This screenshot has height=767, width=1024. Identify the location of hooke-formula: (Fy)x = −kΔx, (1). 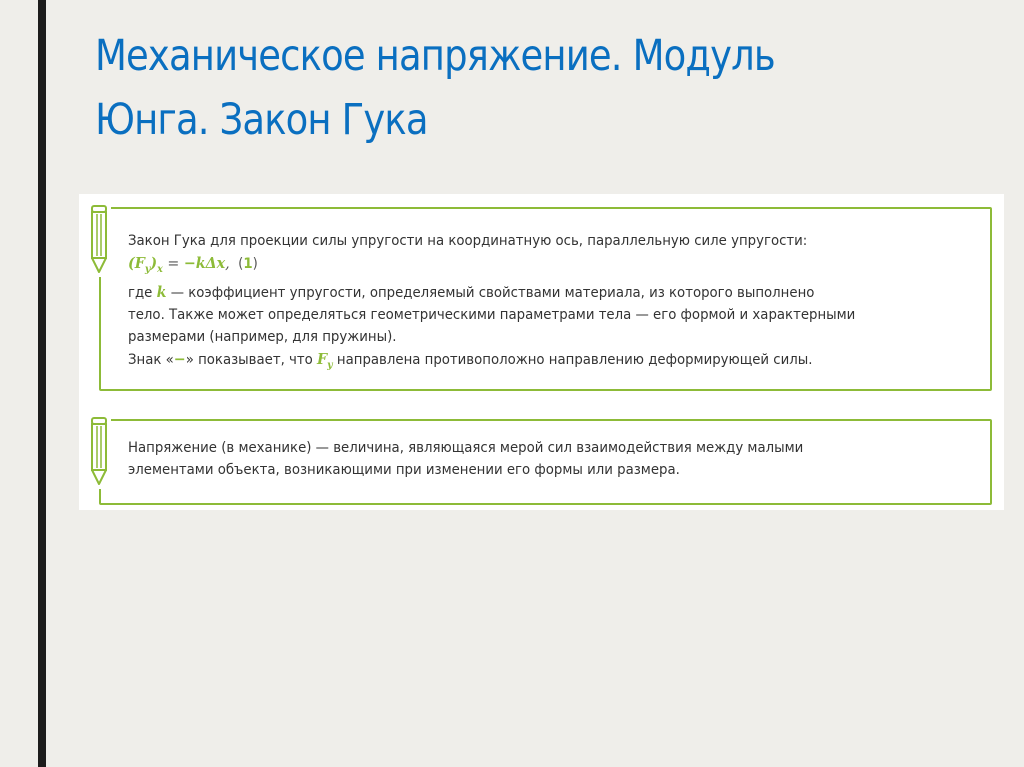
(532, 266).